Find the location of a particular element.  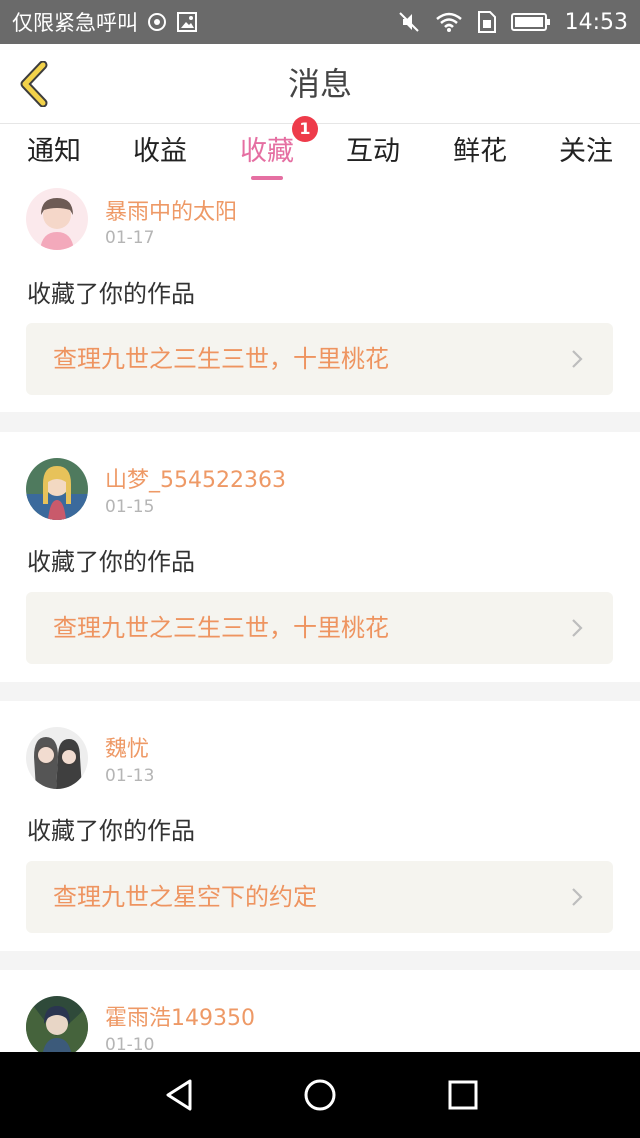

message-tabs: 通知 收益 收藏 互动 鲜花 关注 is located at coordinates (320, 154).